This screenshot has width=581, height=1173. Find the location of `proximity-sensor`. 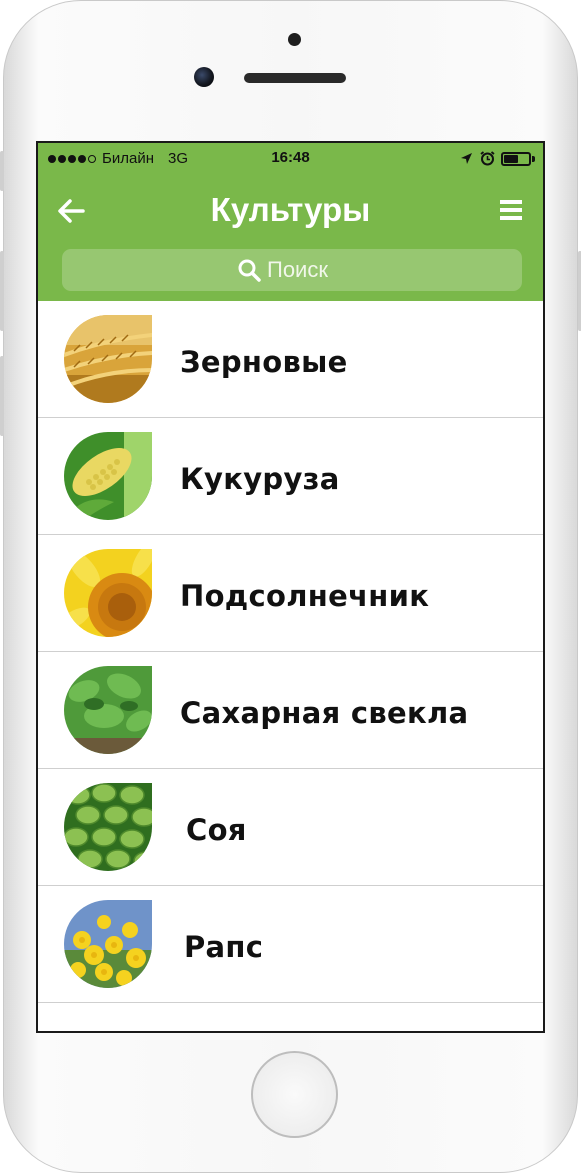

proximity-sensor is located at coordinates (294, 39).